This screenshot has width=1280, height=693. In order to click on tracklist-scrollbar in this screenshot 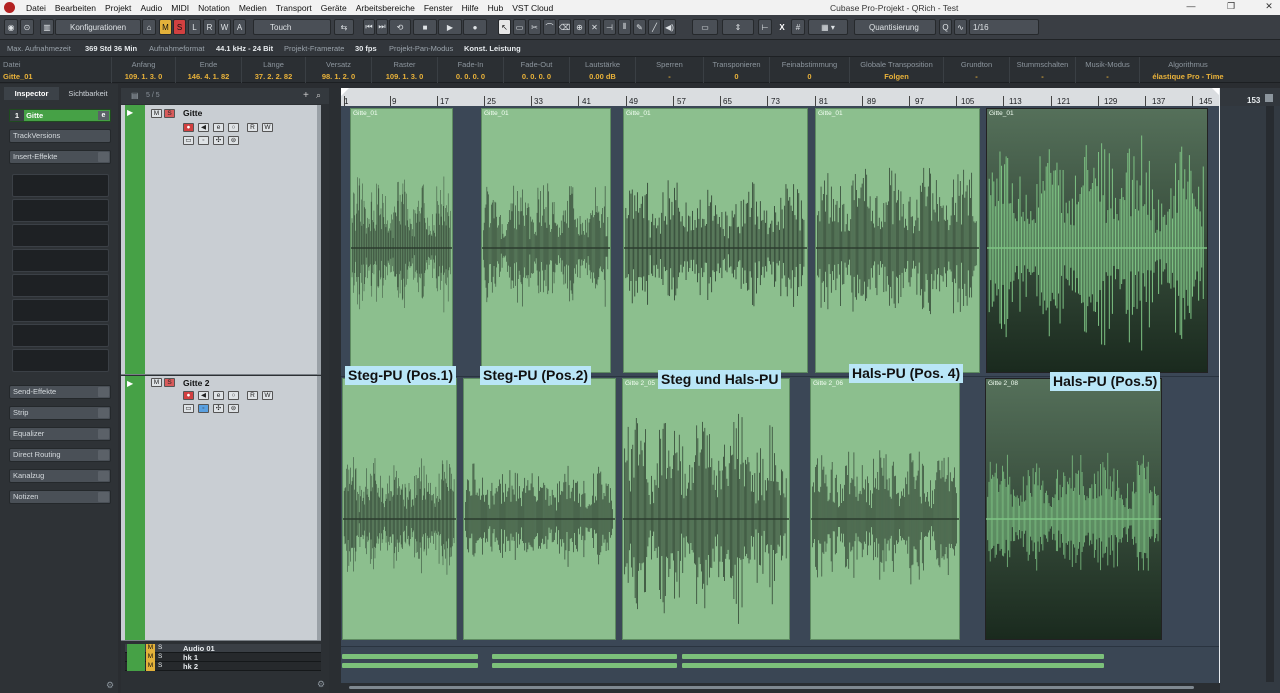, I will do `click(335, 390)`.